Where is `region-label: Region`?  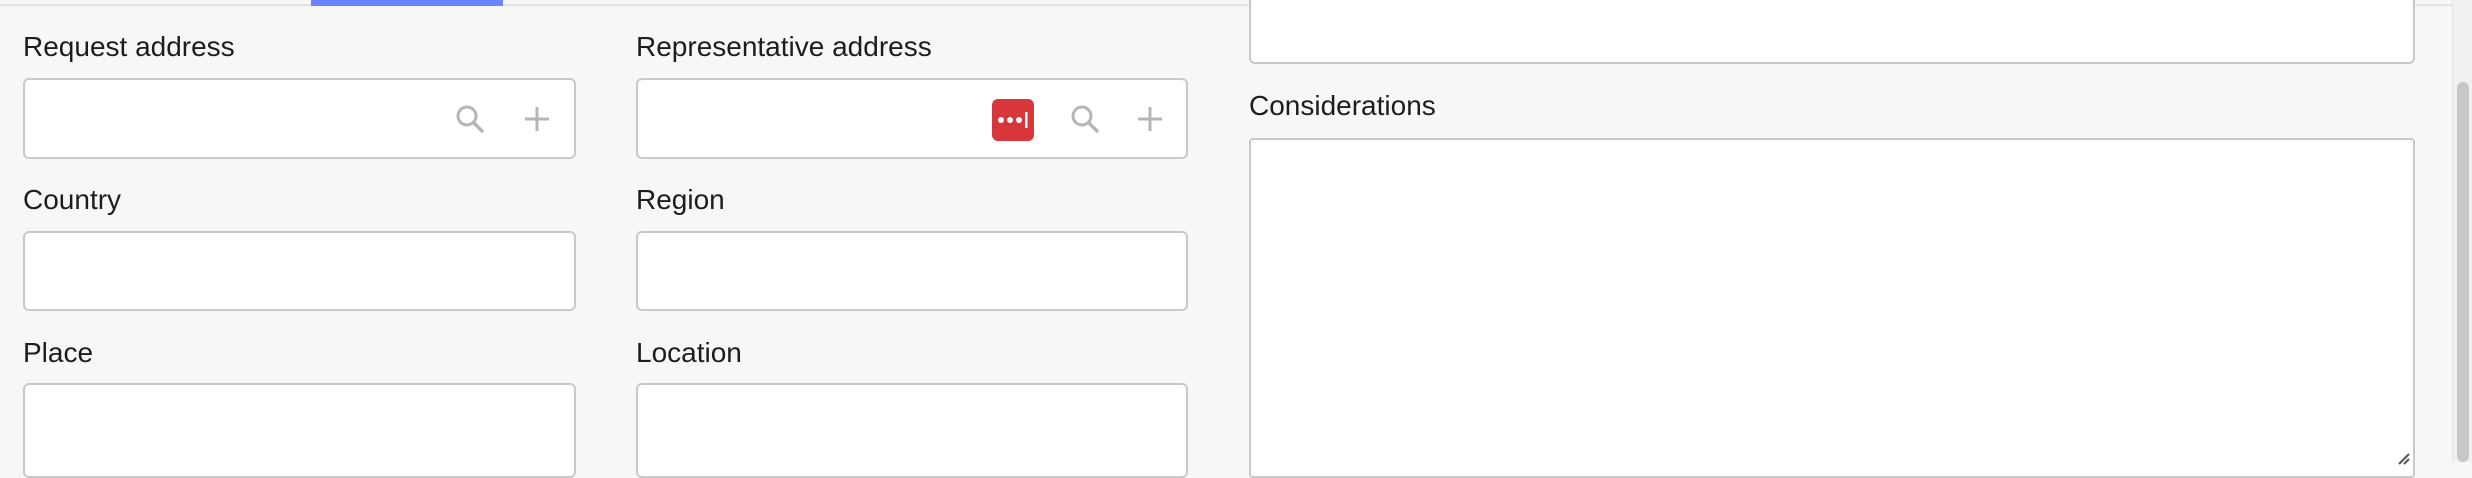 region-label: Region is located at coordinates (680, 199).